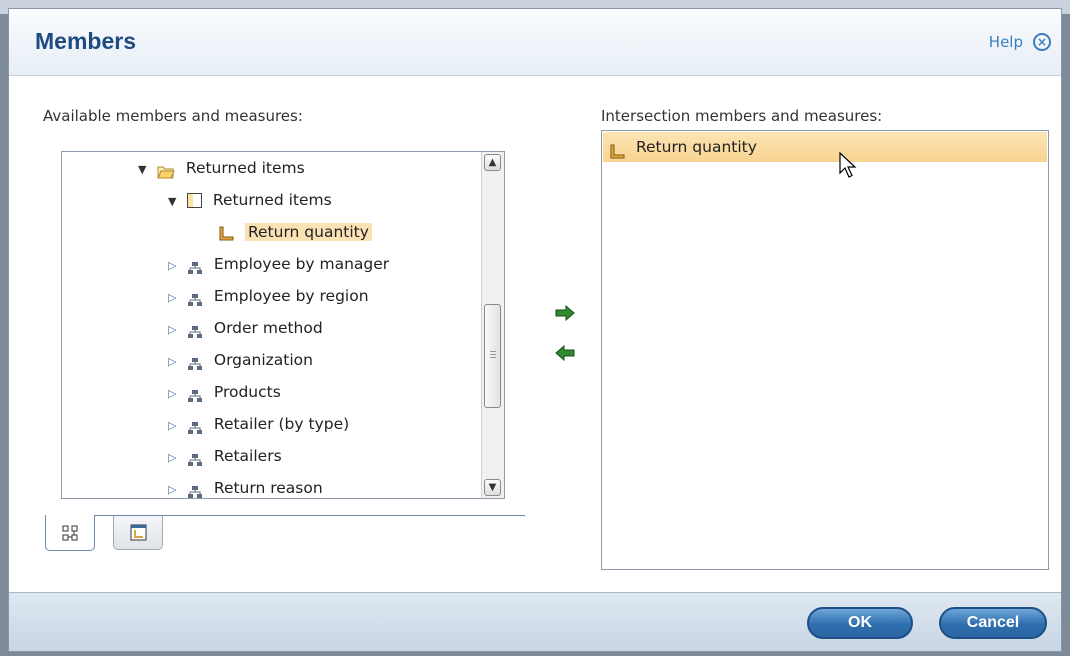 This screenshot has width=1070, height=656. I want to click on tree-node-retailers: ▷ Retailers, so click(225, 456).